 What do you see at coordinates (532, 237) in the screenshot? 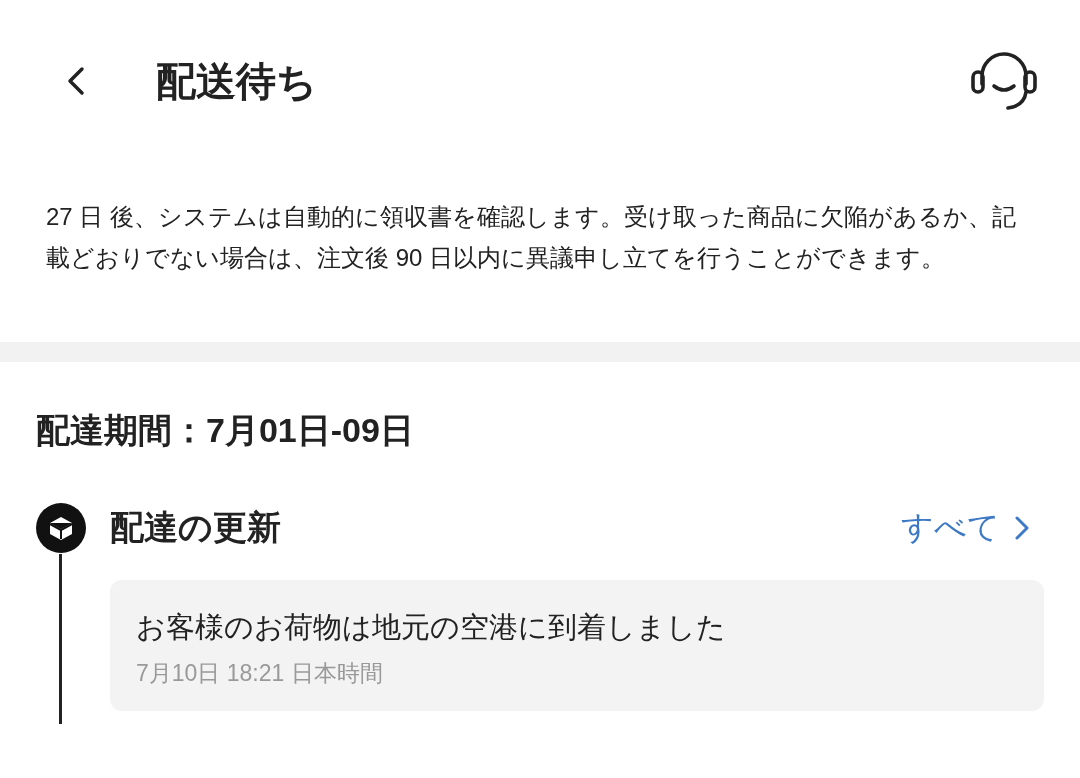
I see `notice-text: 27 日 後、システムは自動的に領収書を確認します。受け取った商品に欠陥があるか、記載どおりでない場合は、注文後 90 日以内に異議申し立てを行うことができます。` at bounding box center [532, 237].